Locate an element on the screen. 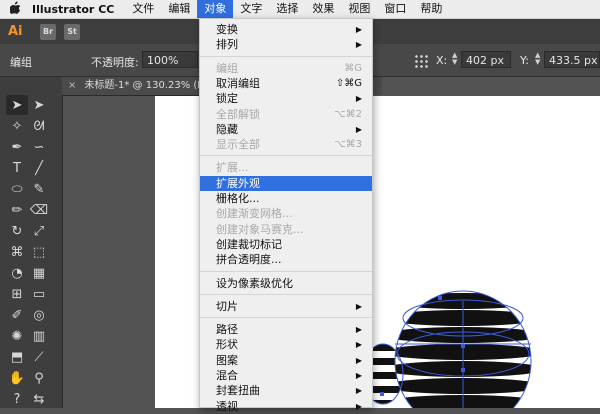 Image resolution: width=600 pixels, height=414 pixels. menu-item: 封套扭曲 ▶ is located at coordinates (286, 390).